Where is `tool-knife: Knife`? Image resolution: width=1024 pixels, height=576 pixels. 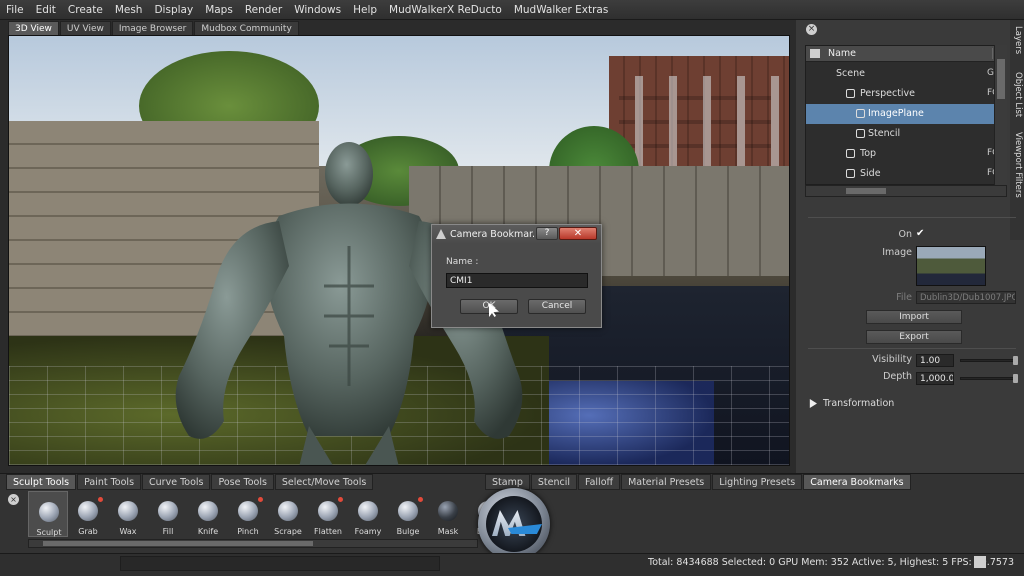
tool-knife: Knife is located at coordinates (208, 514).